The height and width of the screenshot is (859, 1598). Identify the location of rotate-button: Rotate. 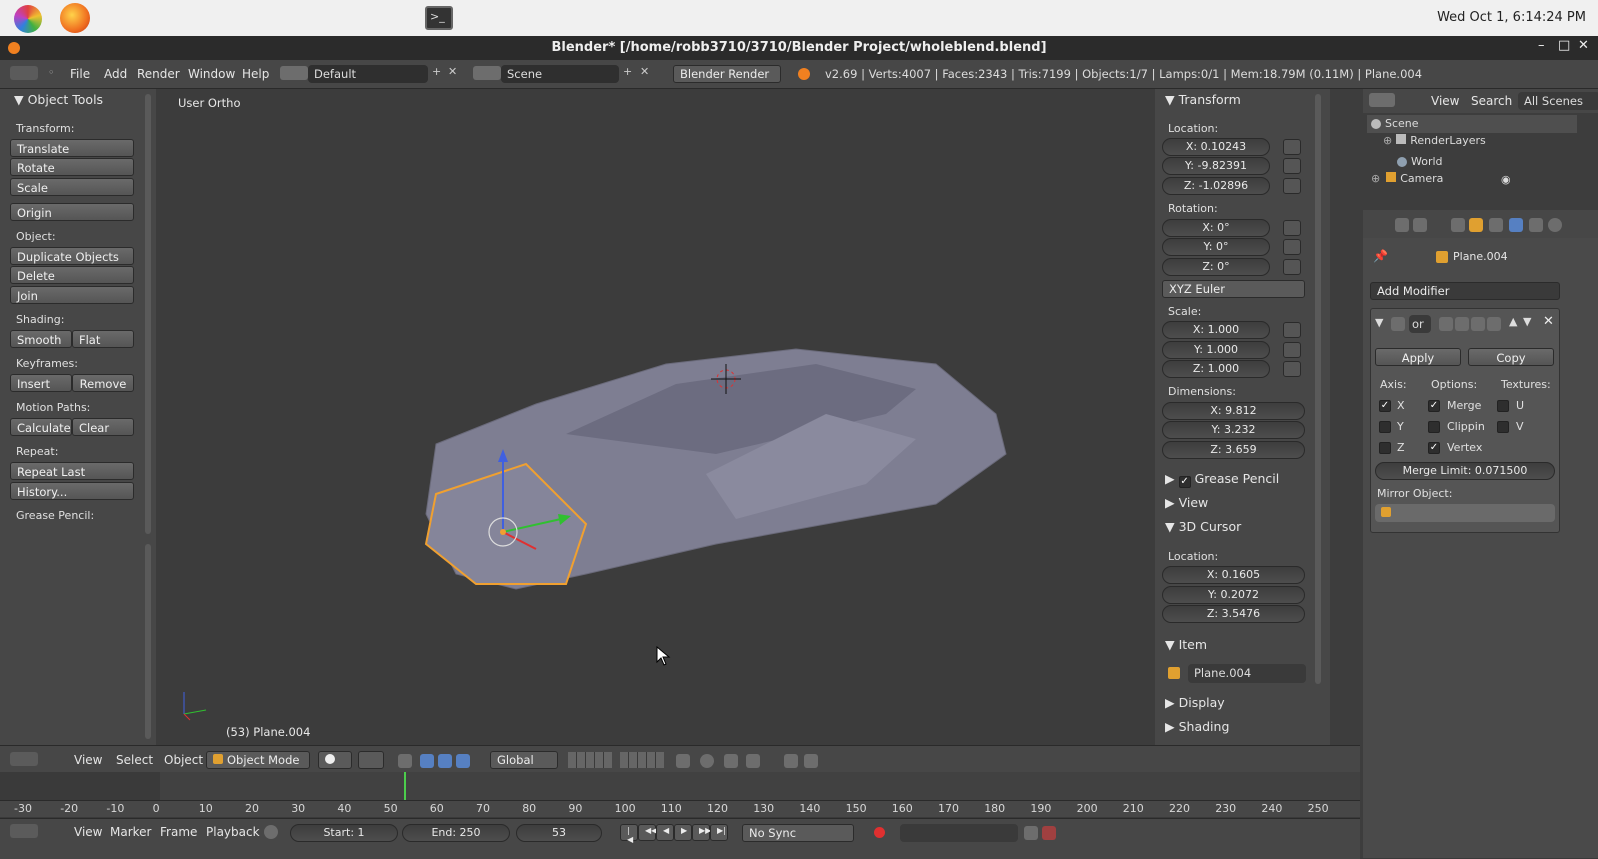
(72, 167).